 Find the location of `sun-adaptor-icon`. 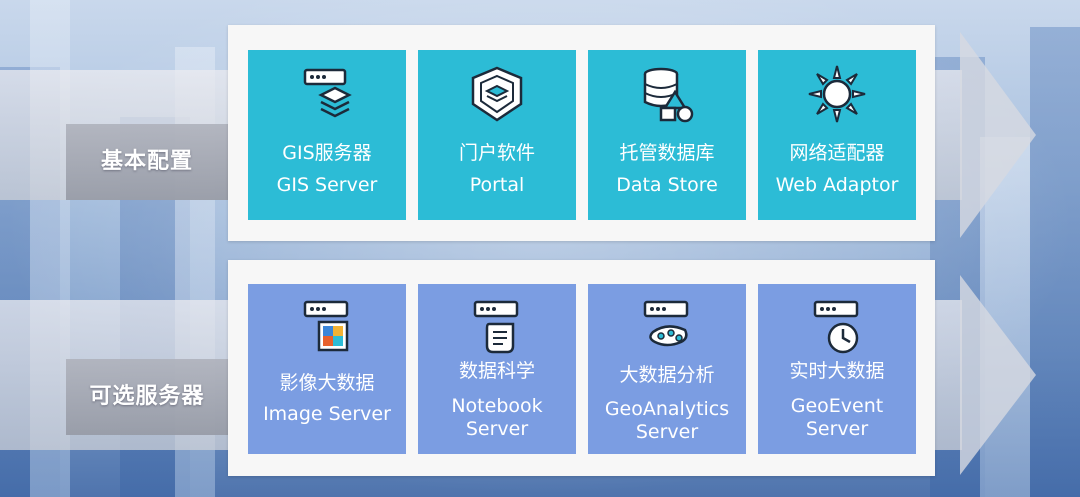

sun-adaptor-icon is located at coordinates (837, 94).